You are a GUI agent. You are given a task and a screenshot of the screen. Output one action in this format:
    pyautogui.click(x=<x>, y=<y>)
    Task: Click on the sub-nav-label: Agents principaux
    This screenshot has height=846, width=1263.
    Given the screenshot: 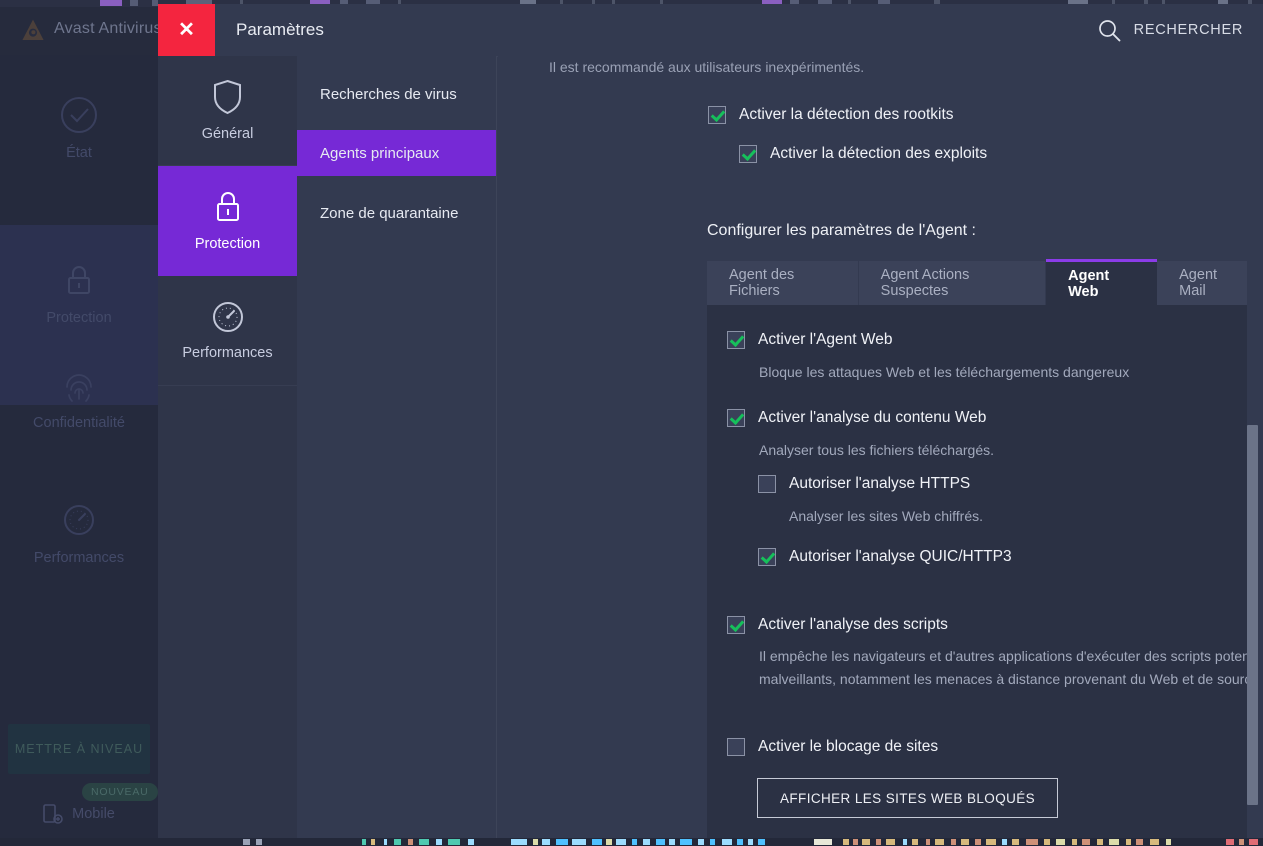 What is the action you would take?
    pyautogui.click(x=380, y=153)
    